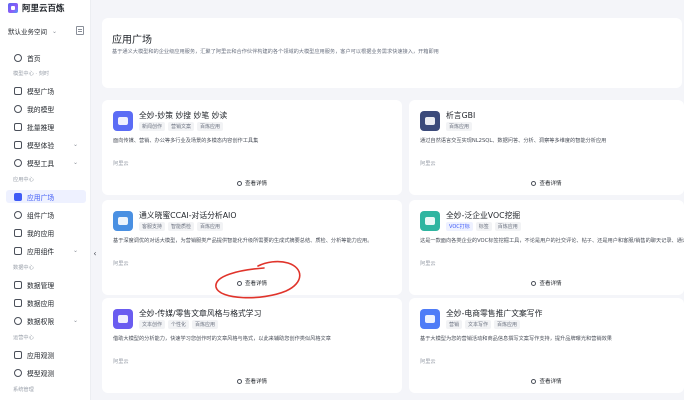 Image resolution: width=684 pixels, height=400 pixels. I want to click on app-card-title: 全妙-妙策 妙搜 妙笔 妙读, so click(183, 115).